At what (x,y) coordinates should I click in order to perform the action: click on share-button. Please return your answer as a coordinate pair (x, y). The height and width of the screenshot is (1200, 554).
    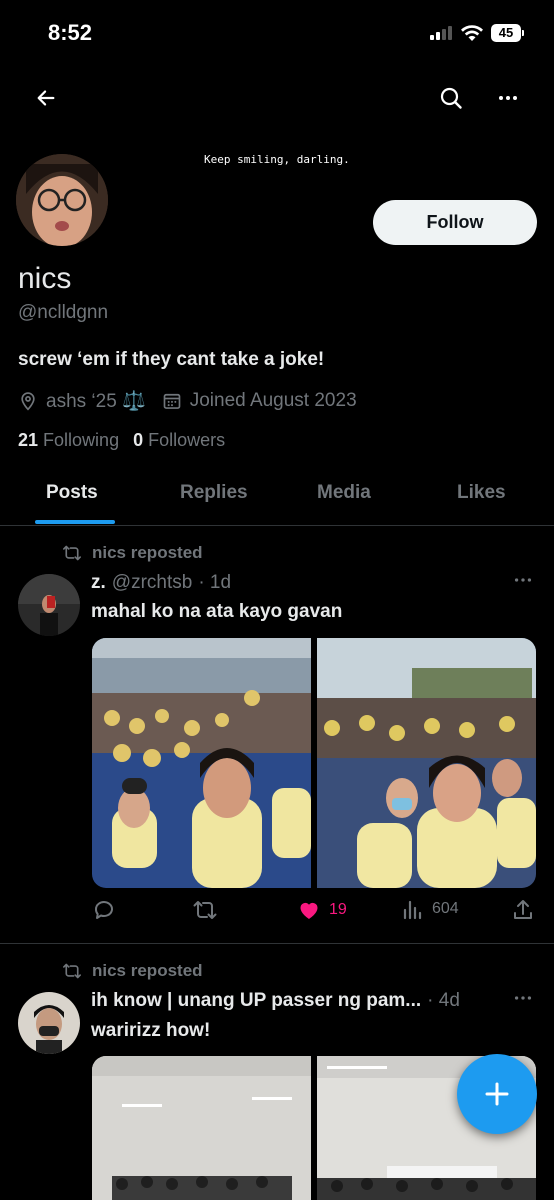
    Looking at the image, I should click on (523, 910).